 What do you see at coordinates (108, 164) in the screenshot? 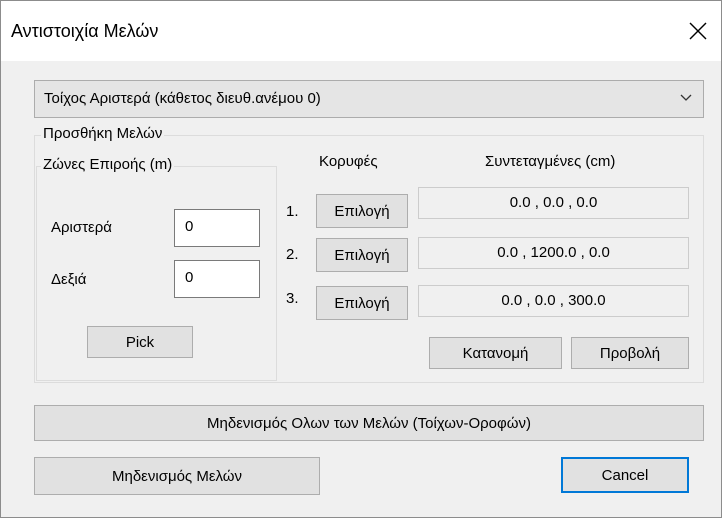
I see `influence-zones-label: Ζώνες Επιροής (m)` at bounding box center [108, 164].